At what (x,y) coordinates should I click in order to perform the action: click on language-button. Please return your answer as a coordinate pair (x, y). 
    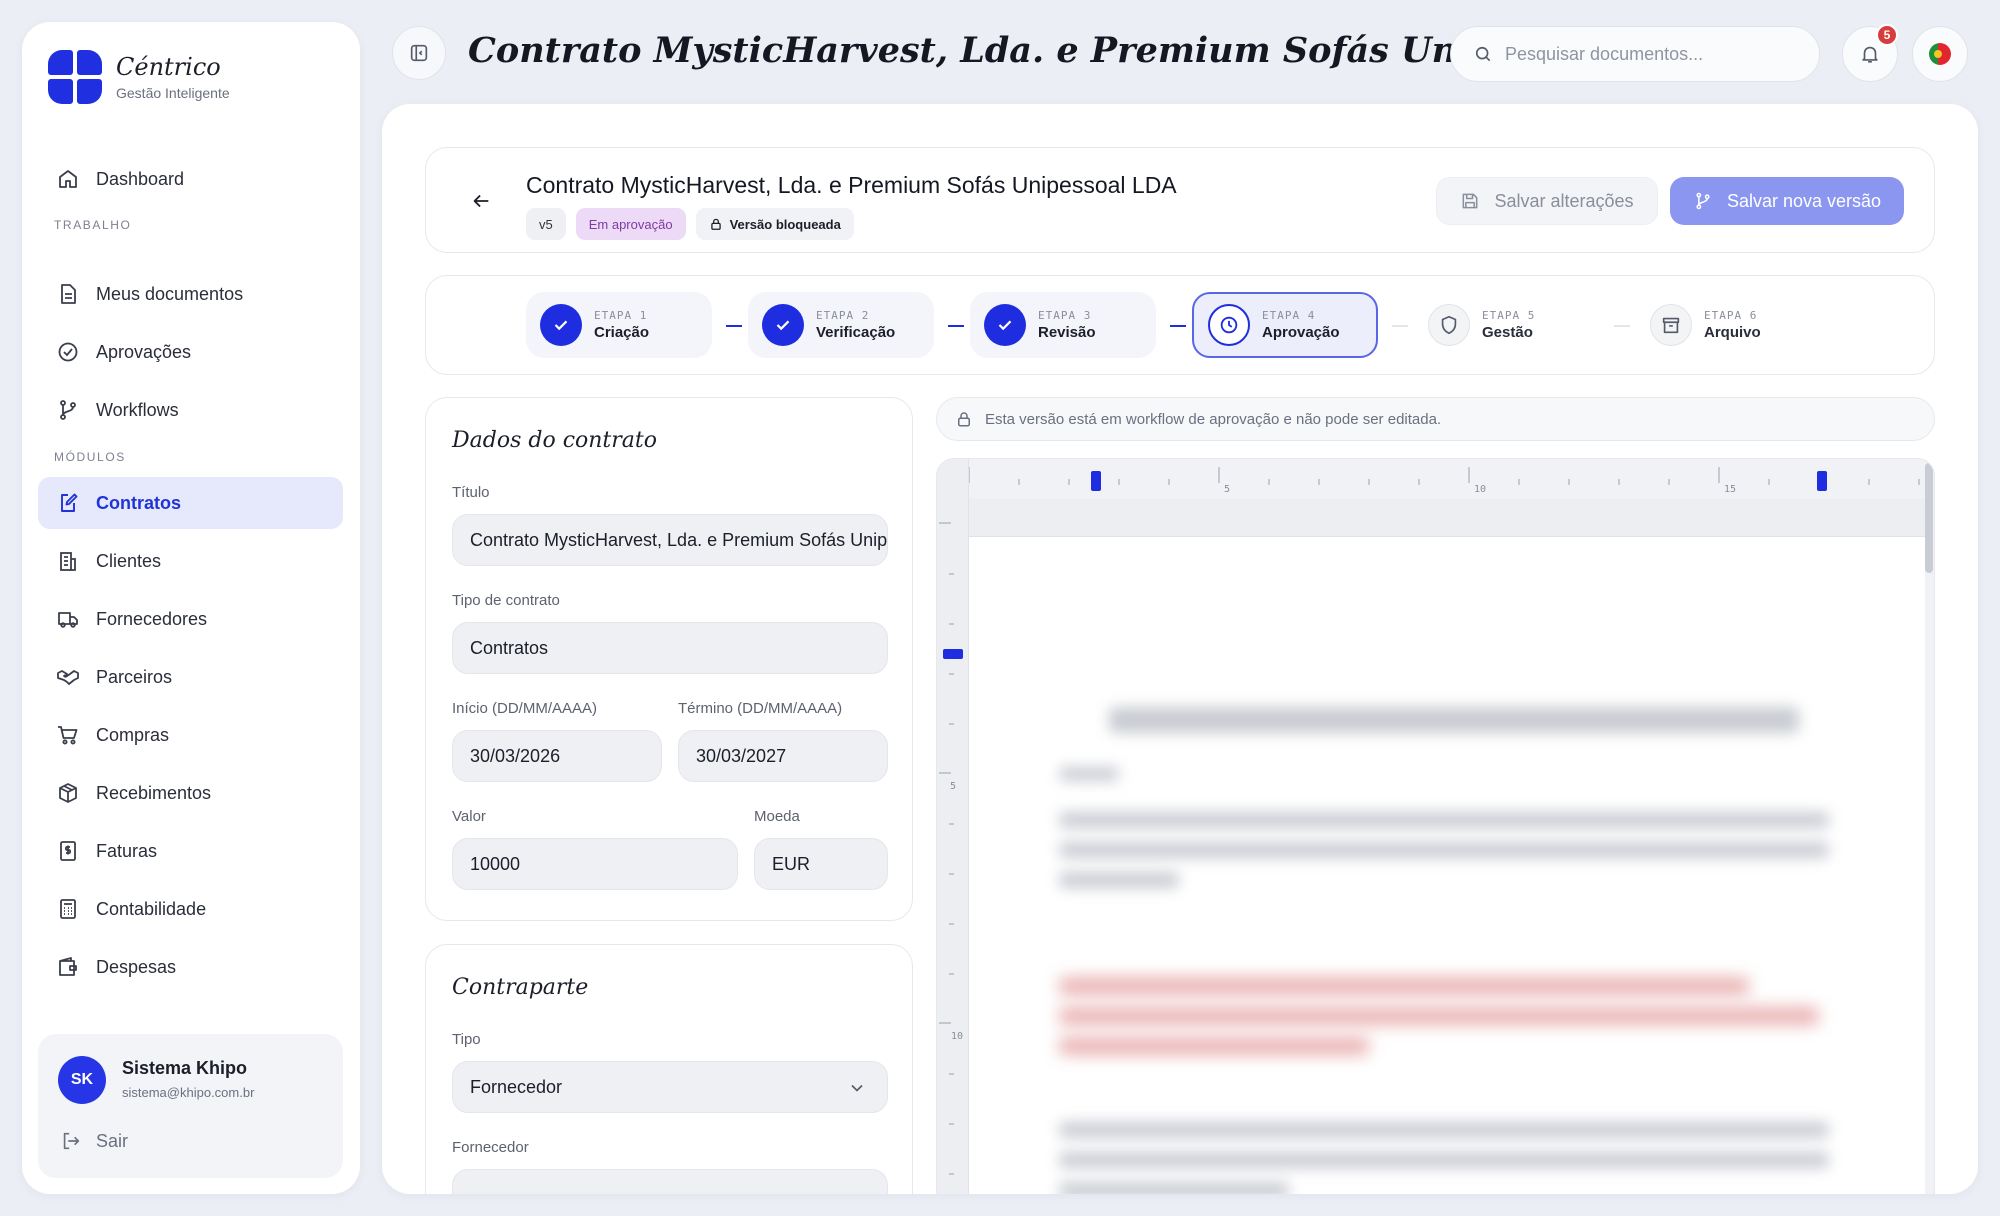
    Looking at the image, I should click on (1940, 54).